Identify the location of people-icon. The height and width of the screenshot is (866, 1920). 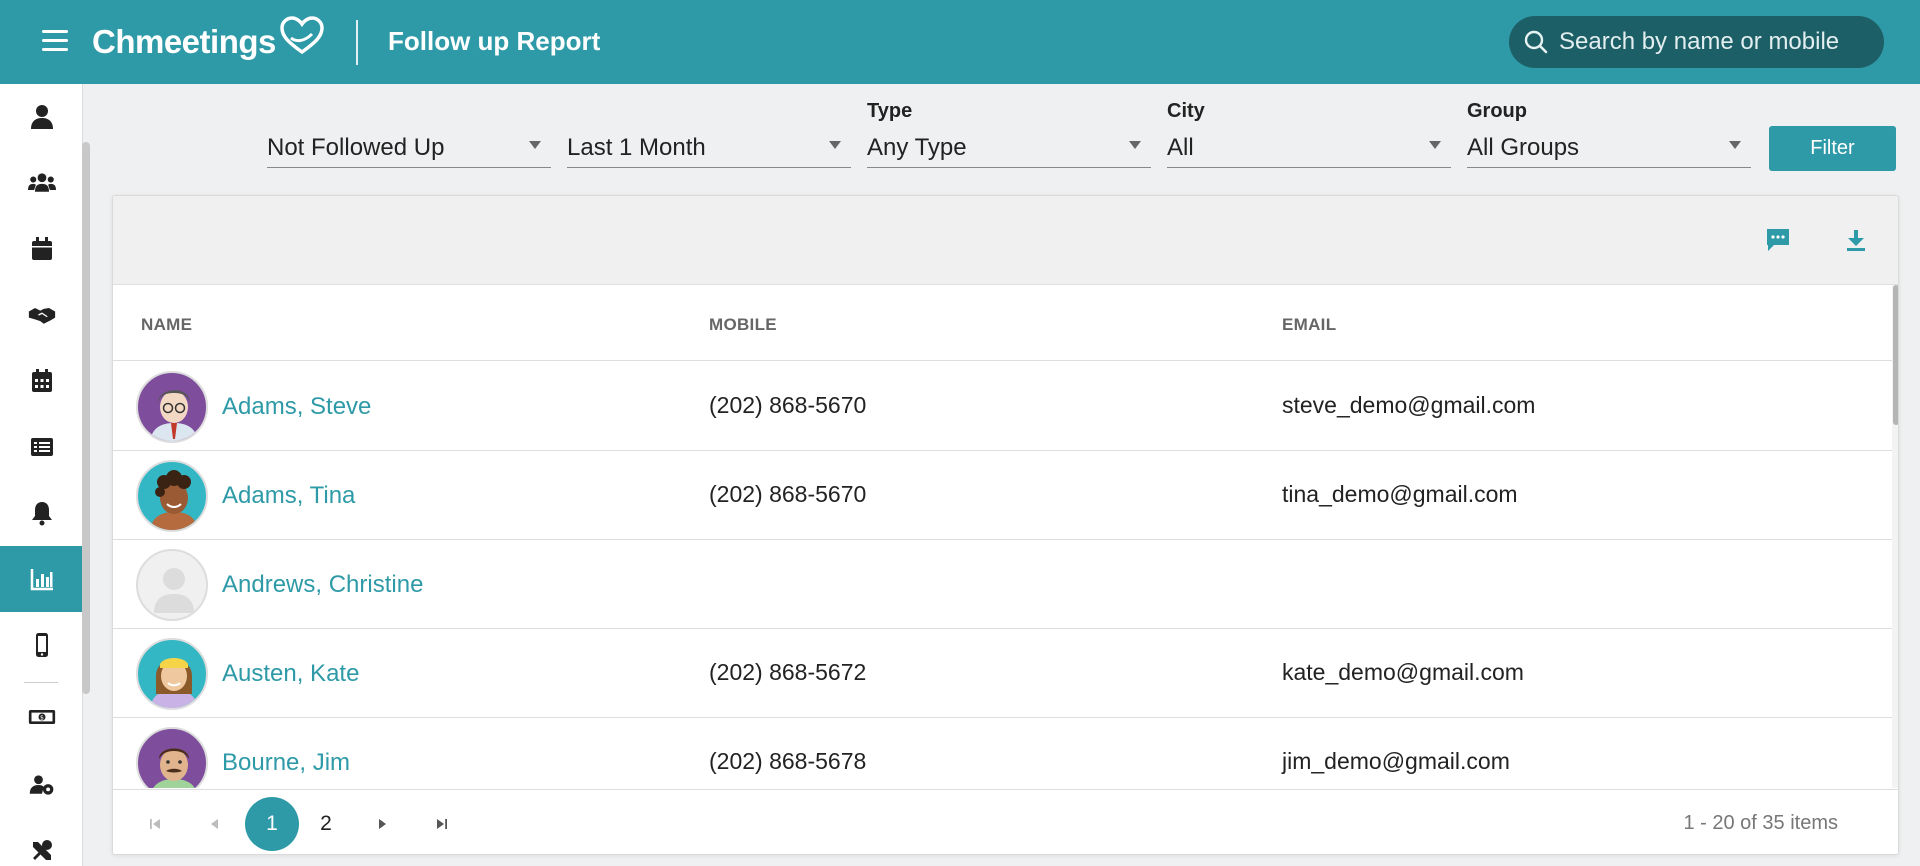
(41, 182).